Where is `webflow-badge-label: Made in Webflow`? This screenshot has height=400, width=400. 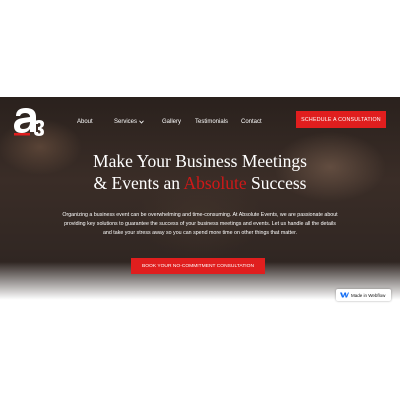
webflow-badge-label: Made in Webflow is located at coordinates (368, 295).